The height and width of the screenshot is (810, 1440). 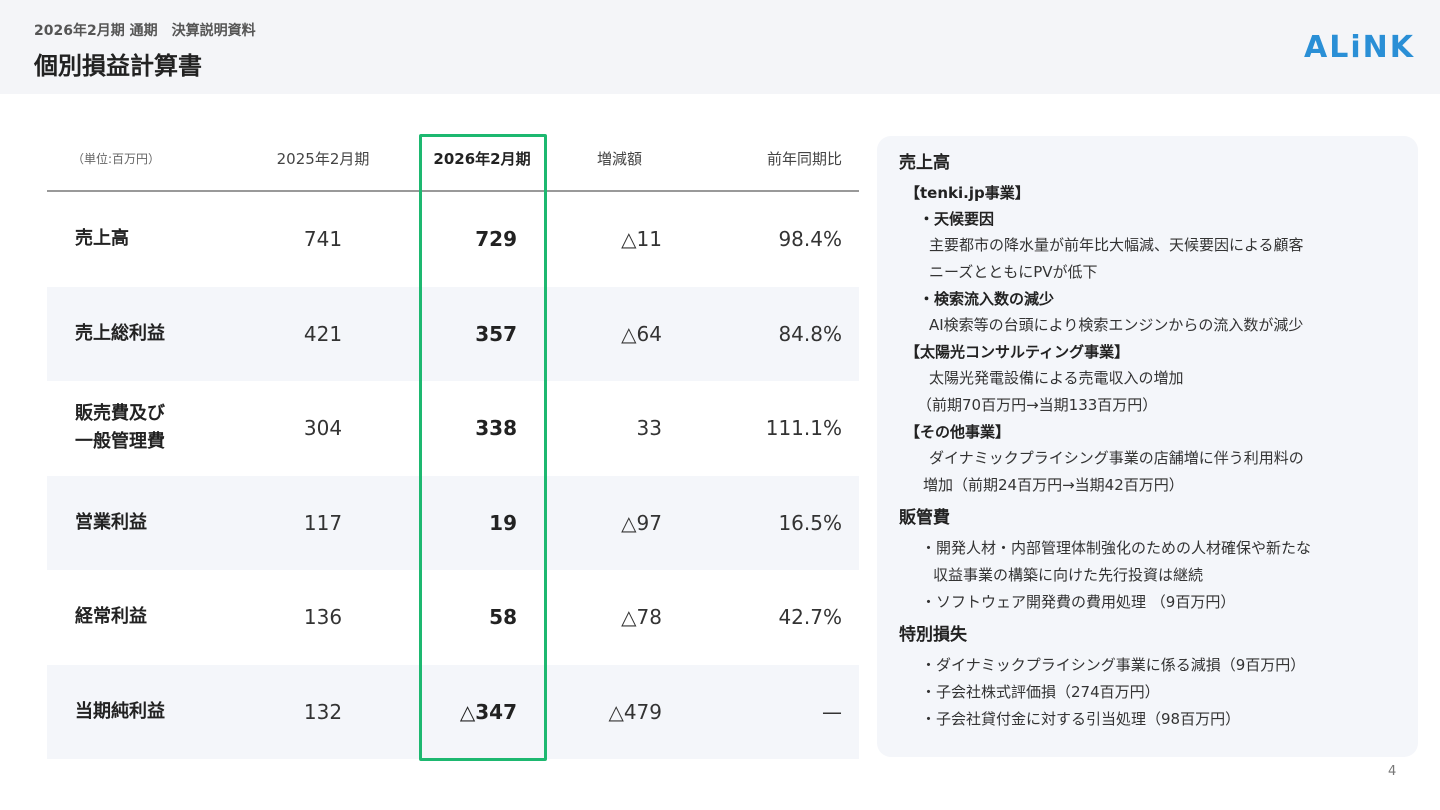 I want to click on cell-prev: 117, so click(x=323, y=522).